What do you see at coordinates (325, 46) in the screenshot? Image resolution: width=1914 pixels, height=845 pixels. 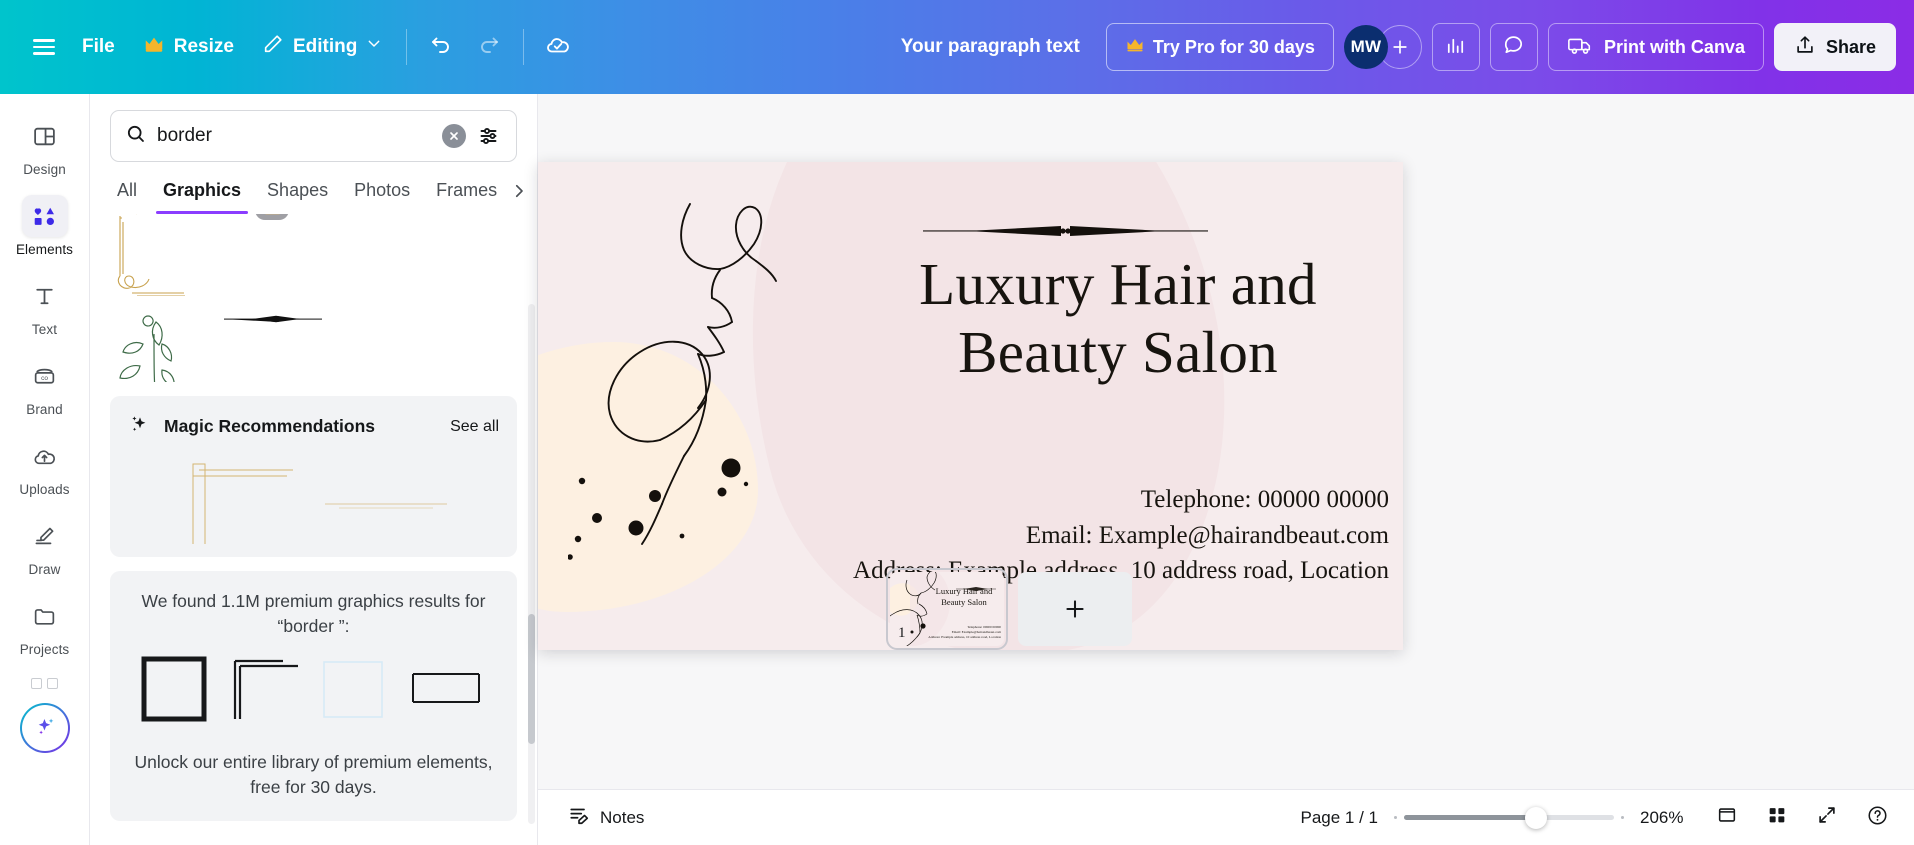 I see `editing-label: Editing` at bounding box center [325, 46].